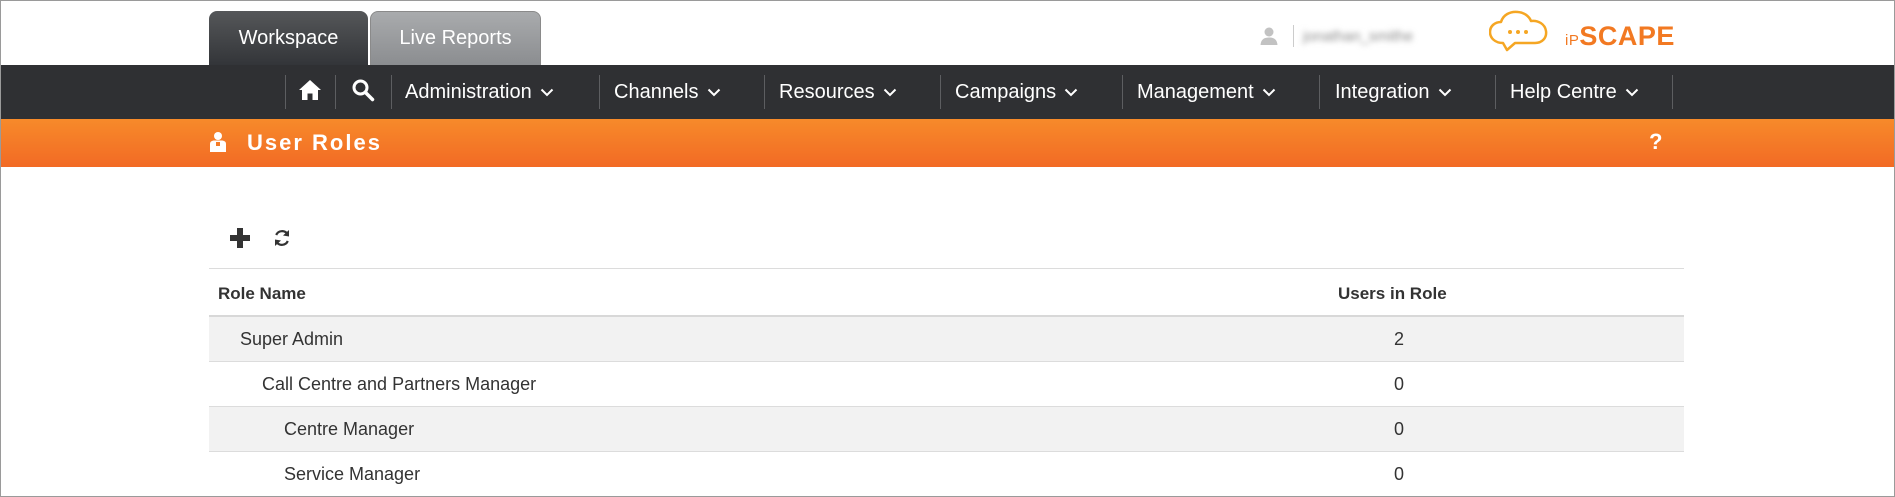 This screenshot has width=1895, height=497. I want to click on user-divider, so click(1293, 36).